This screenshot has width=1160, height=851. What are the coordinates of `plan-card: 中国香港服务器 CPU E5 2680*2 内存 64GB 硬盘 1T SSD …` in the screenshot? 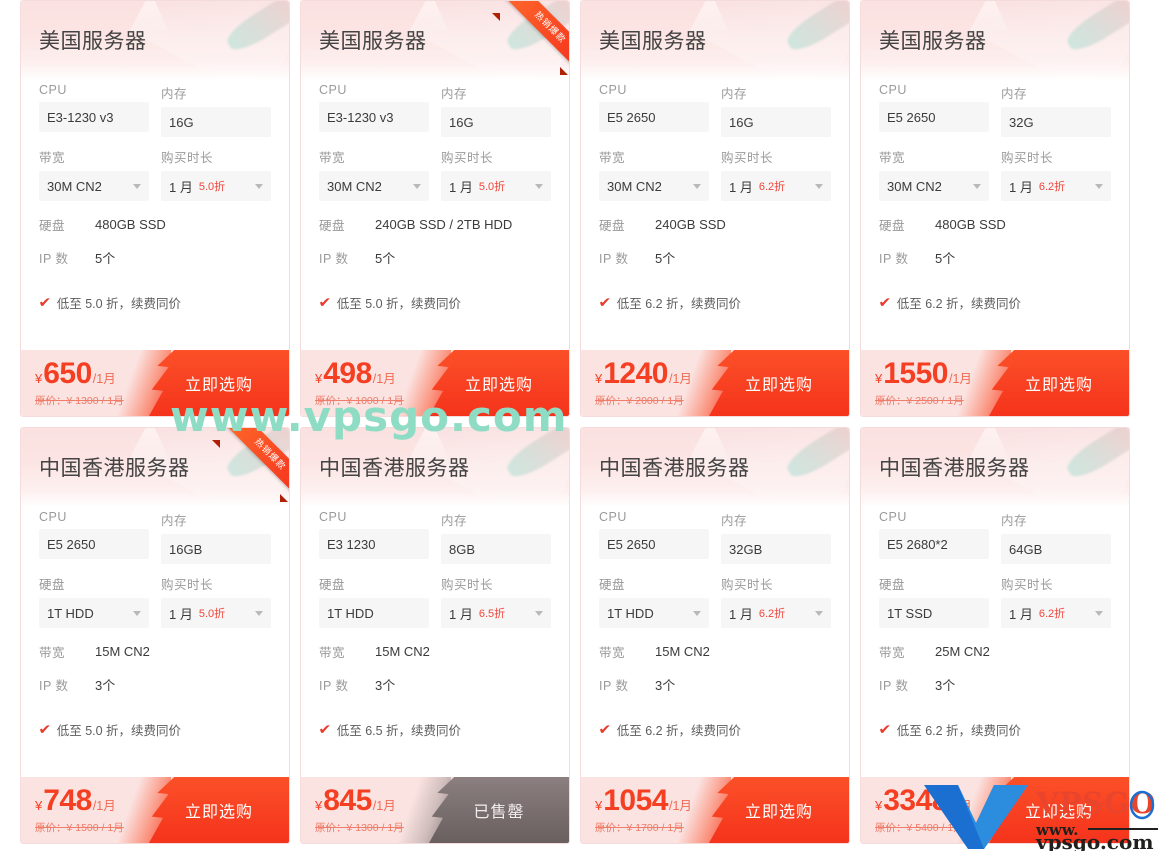 It's located at (995, 635).